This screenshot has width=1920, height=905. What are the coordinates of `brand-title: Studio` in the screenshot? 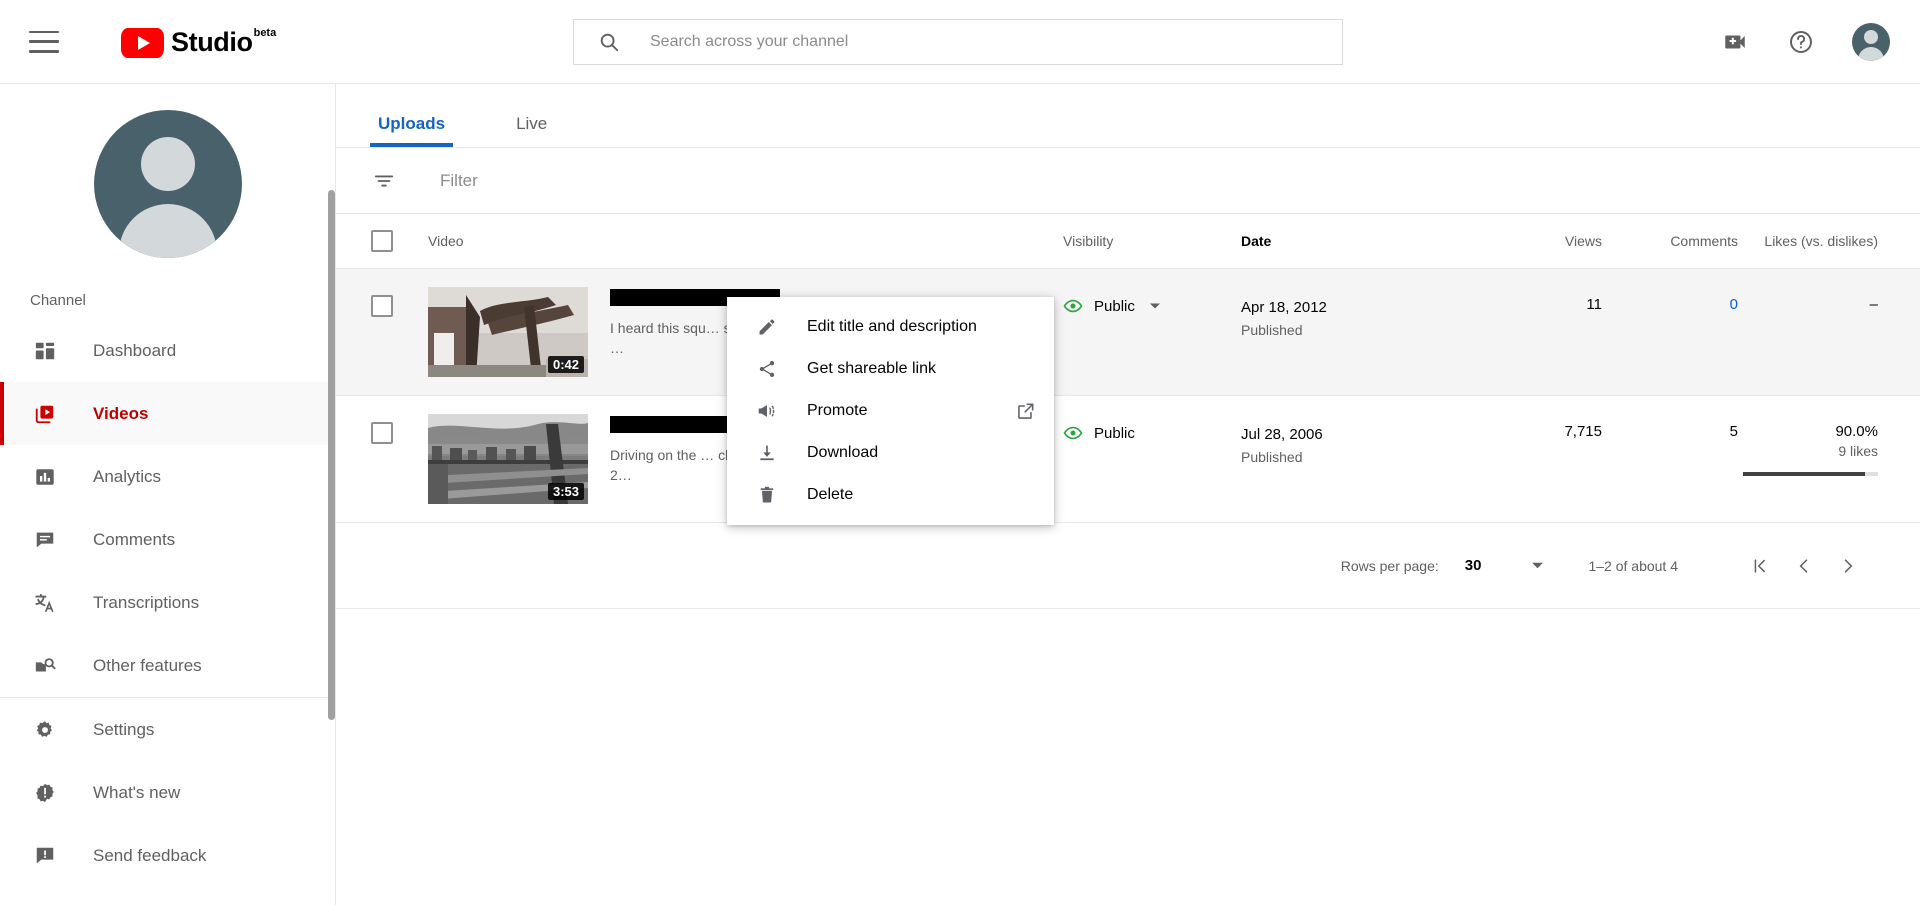 It's located at (212, 41).